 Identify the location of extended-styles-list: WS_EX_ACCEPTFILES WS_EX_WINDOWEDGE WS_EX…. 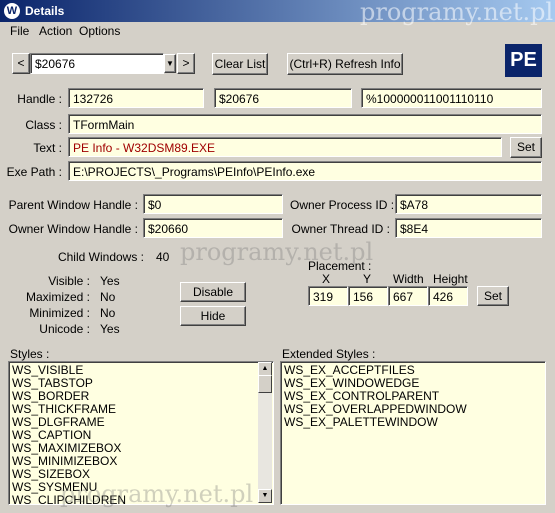
(413, 433).